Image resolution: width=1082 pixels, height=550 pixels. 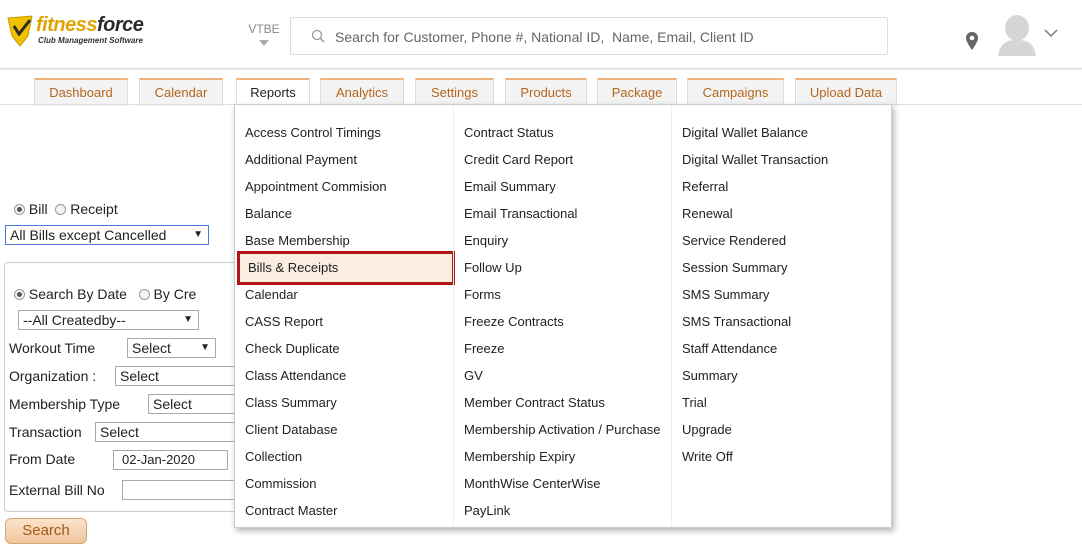 What do you see at coordinates (605, 37) in the screenshot?
I see `search-input` at bounding box center [605, 37].